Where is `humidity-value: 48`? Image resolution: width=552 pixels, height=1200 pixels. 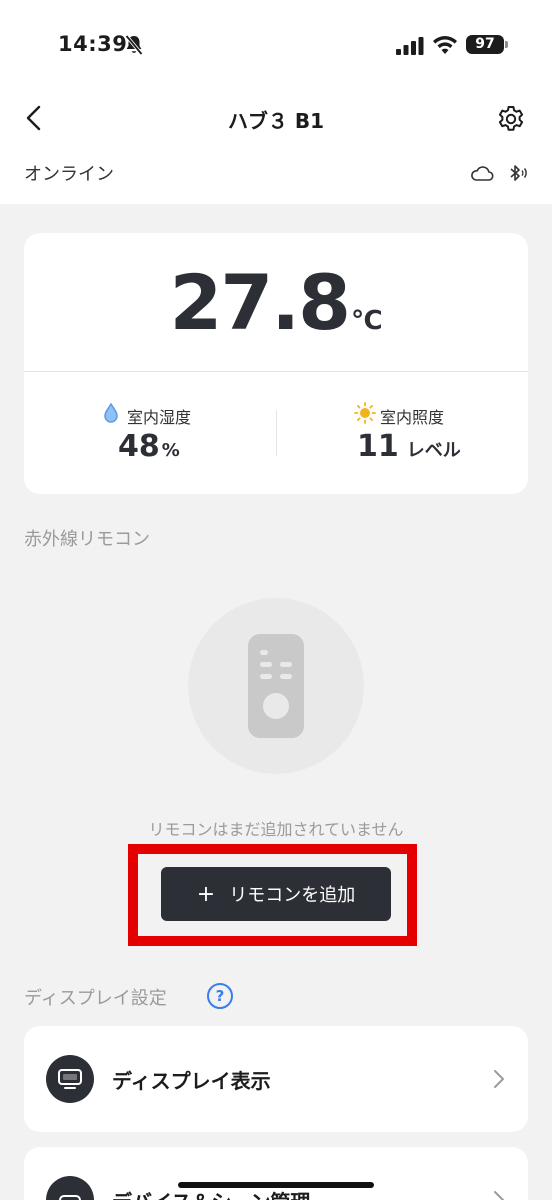 humidity-value: 48 is located at coordinates (139, 446).